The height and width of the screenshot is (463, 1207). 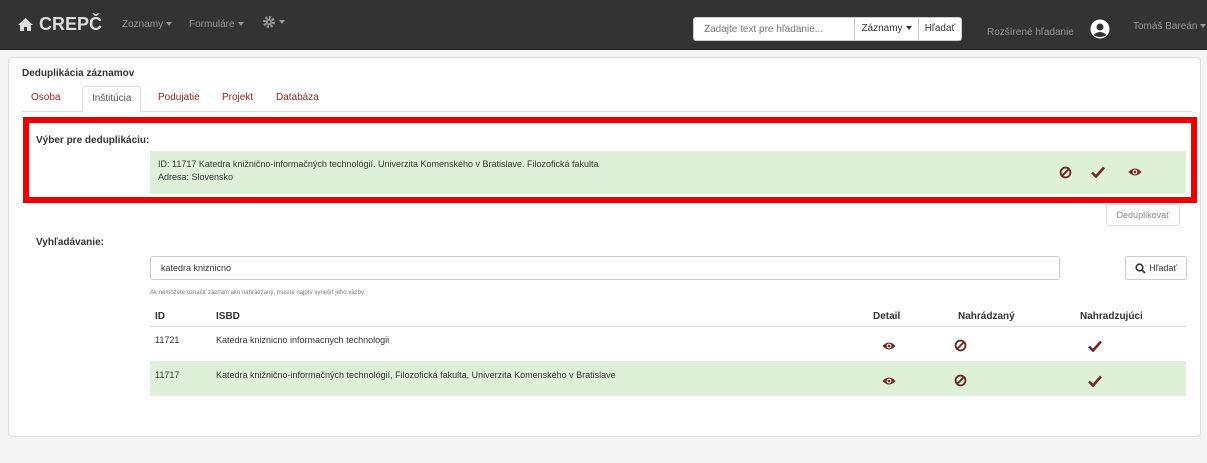 What do you see at coordinates (269, 22) in the screenshot?
I see `gear-icon` at bounding box center [269, 22].